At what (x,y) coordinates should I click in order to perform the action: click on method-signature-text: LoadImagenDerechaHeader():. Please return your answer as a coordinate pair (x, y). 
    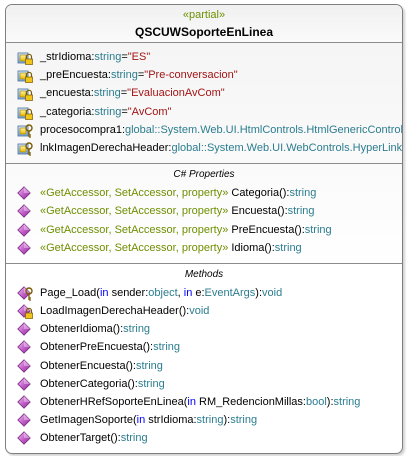
    Looking at the image, I should click on (115, 311).